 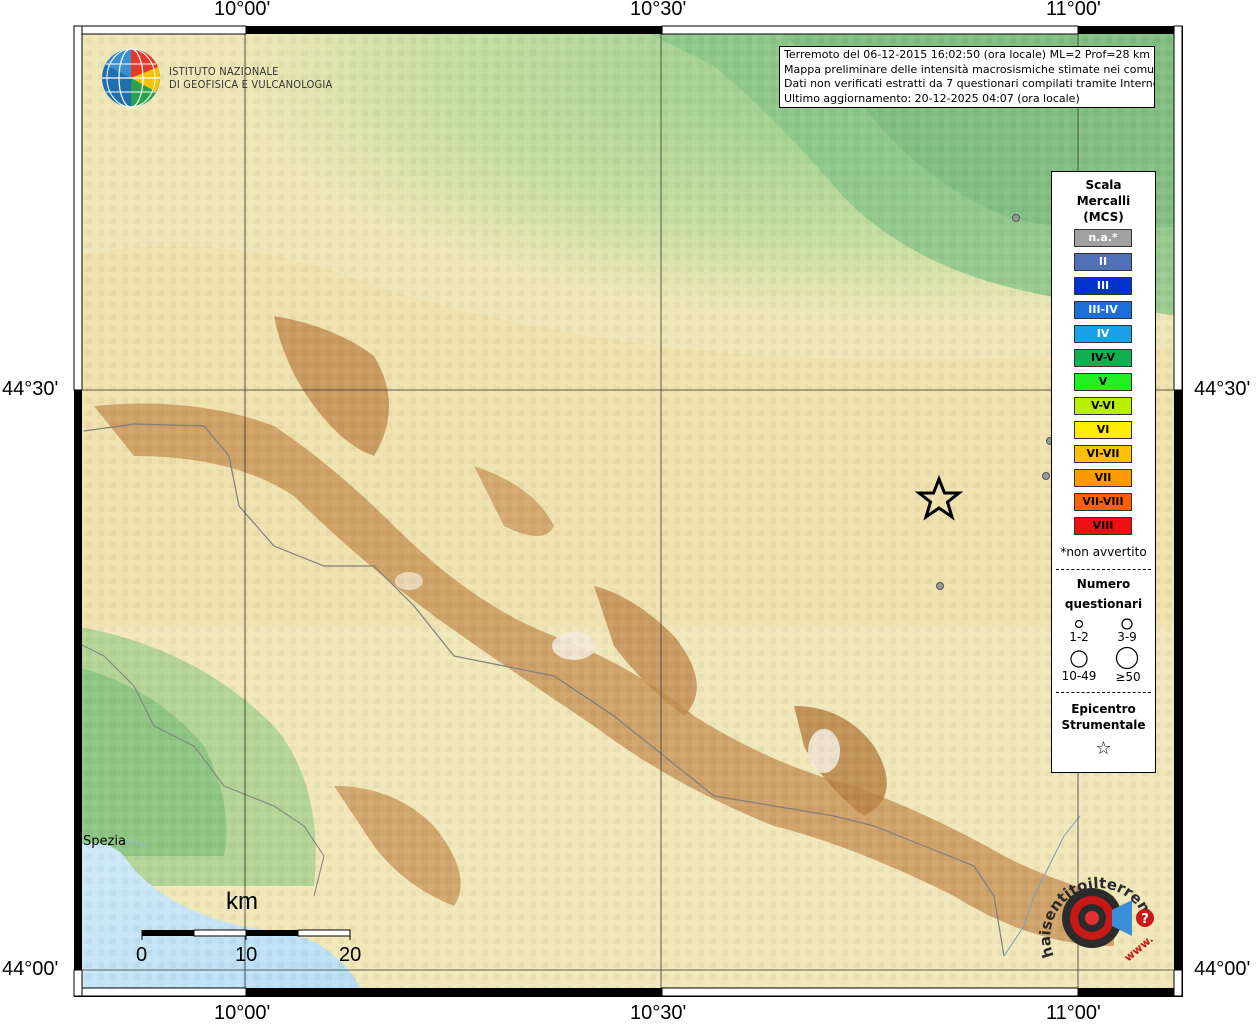 I want to click on mcs-swatch: n.a.*, so click(x=1103, y=238).